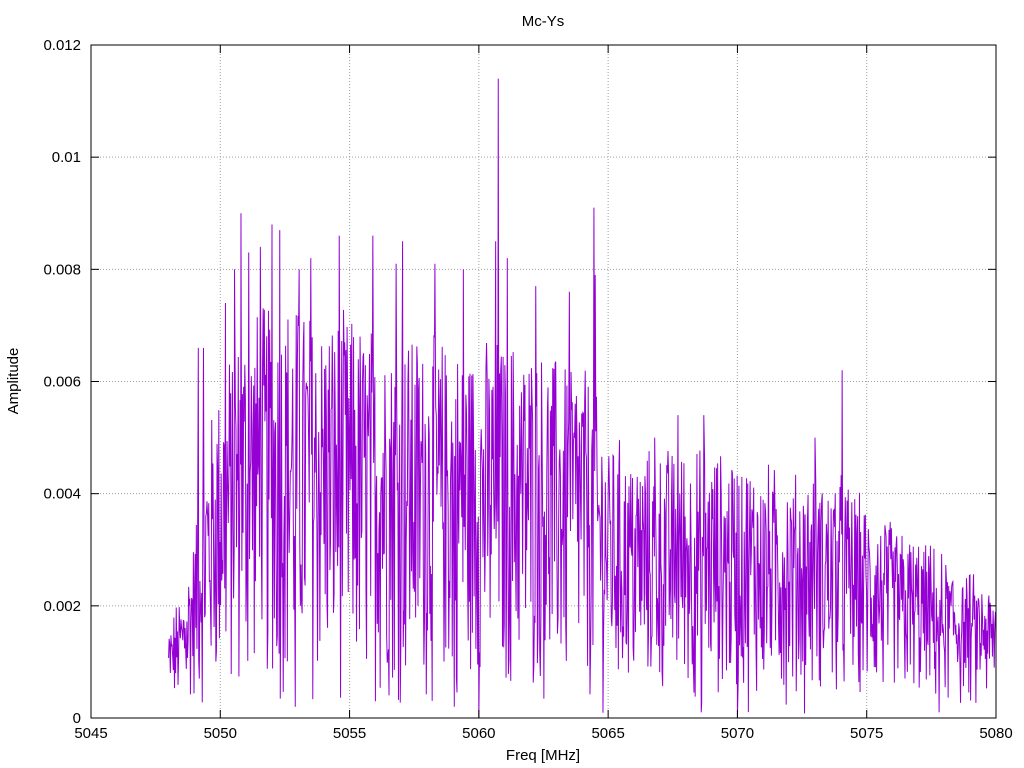 Image resolution: width=1024 pixels, height=768 pixels. I want to click on x-tick-label: 5050, so click(220, 733).